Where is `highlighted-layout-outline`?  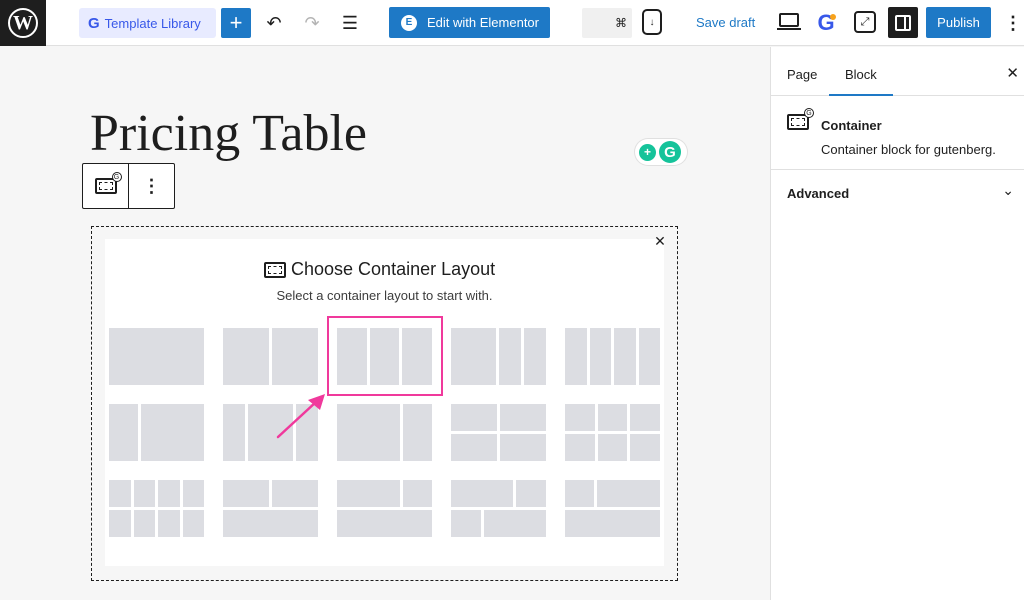
highlighted-layout-outline is located at coordinates (385, 356).